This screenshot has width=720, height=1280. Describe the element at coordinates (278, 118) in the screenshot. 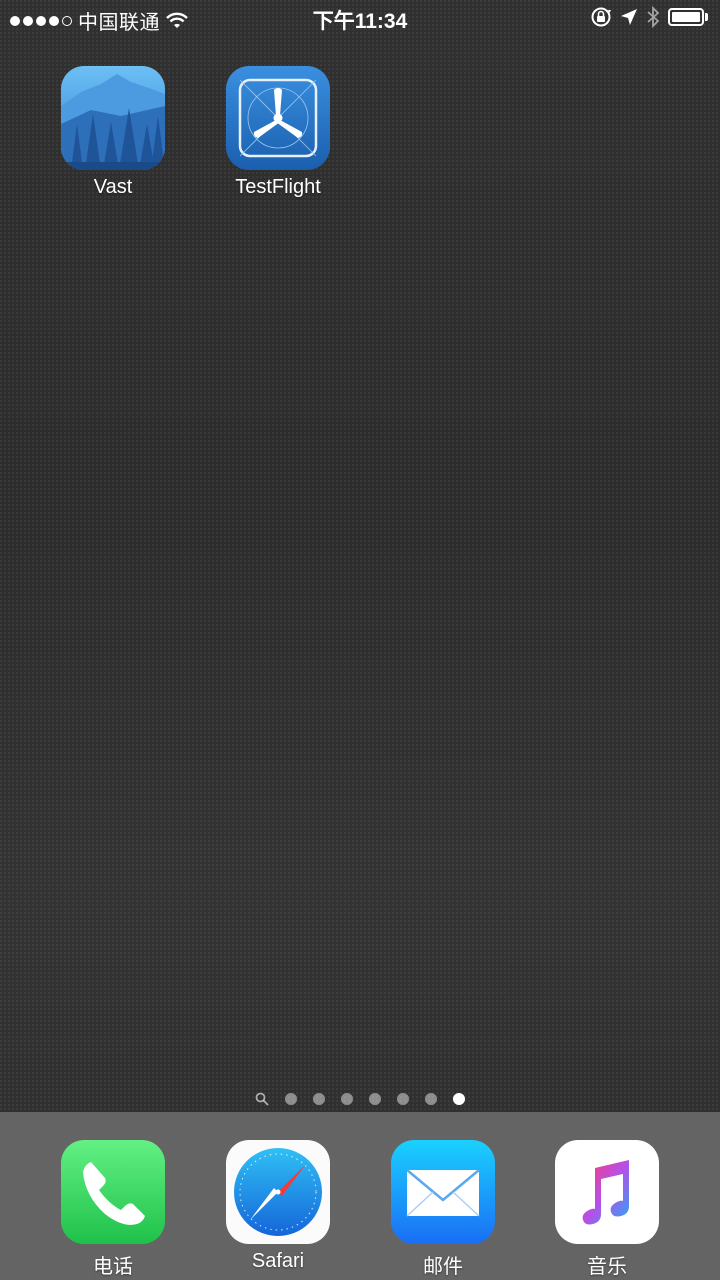

I see `testflight-propeller-icon` at that location.